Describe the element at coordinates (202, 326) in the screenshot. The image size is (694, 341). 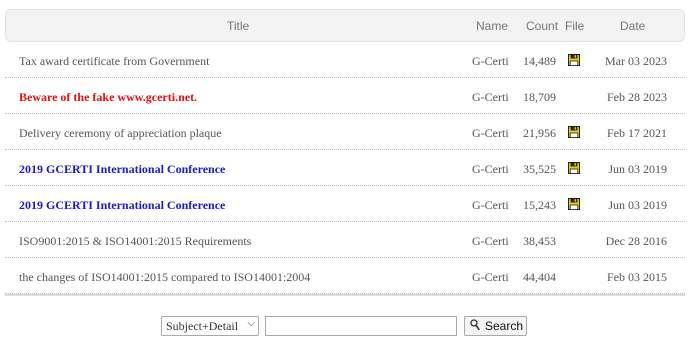
I see `search-scope-value: Subject+Detail` at that location.